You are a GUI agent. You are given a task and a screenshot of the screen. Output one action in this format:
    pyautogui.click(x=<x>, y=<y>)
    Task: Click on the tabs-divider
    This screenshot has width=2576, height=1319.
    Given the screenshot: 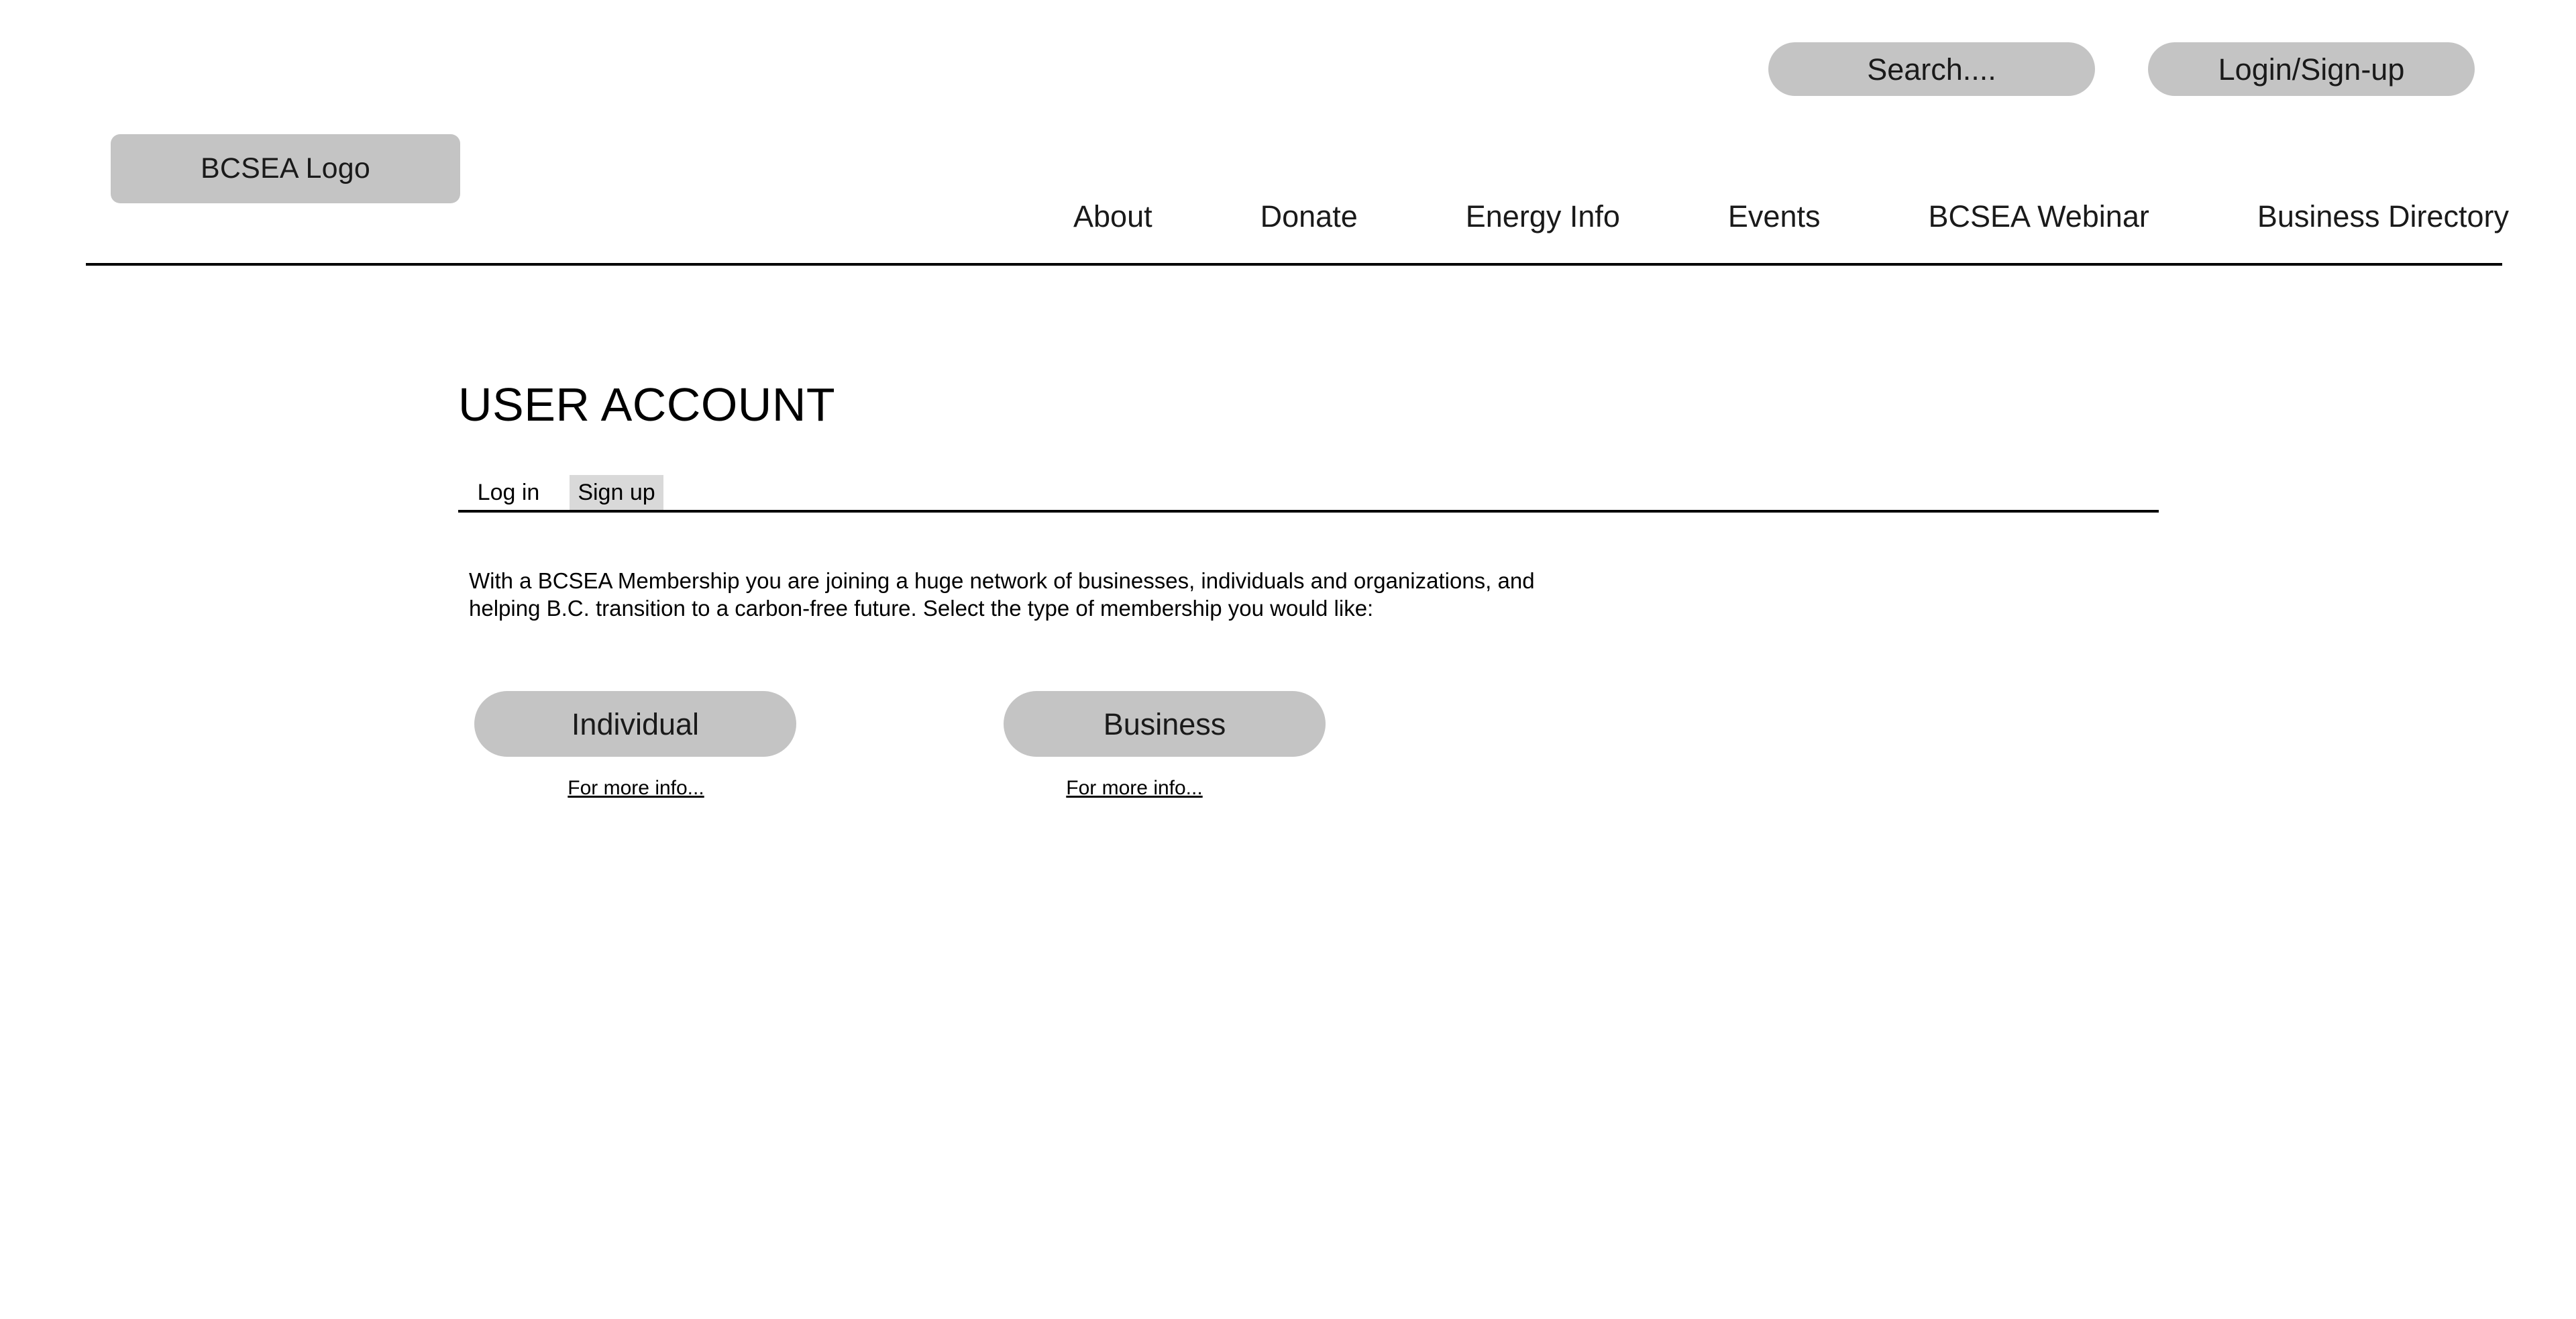 What is the action you would take?
    pyautogui.click(x=1308, y=511)
    